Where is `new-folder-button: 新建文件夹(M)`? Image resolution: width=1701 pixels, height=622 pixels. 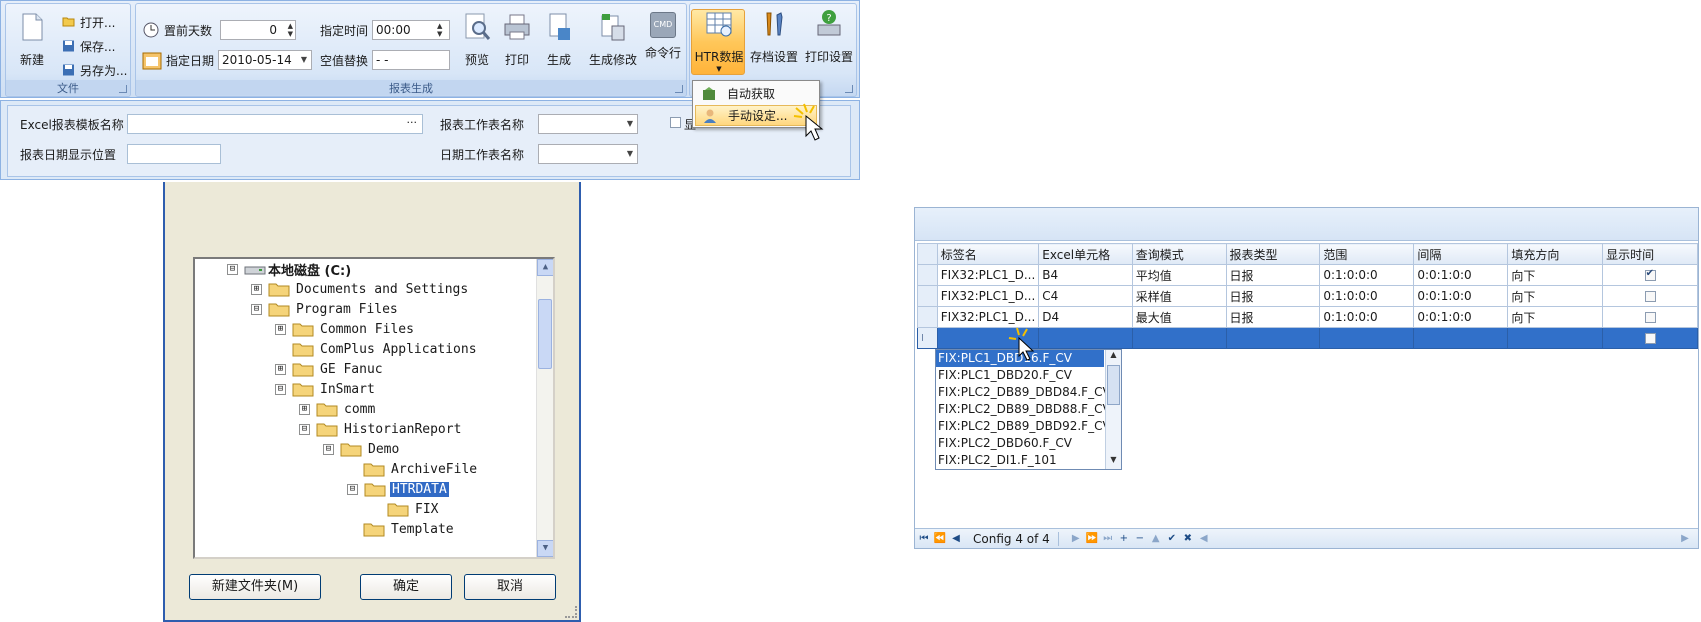 new-folder-button: 新建文件夹(M) is located at coordinates (255, 587).